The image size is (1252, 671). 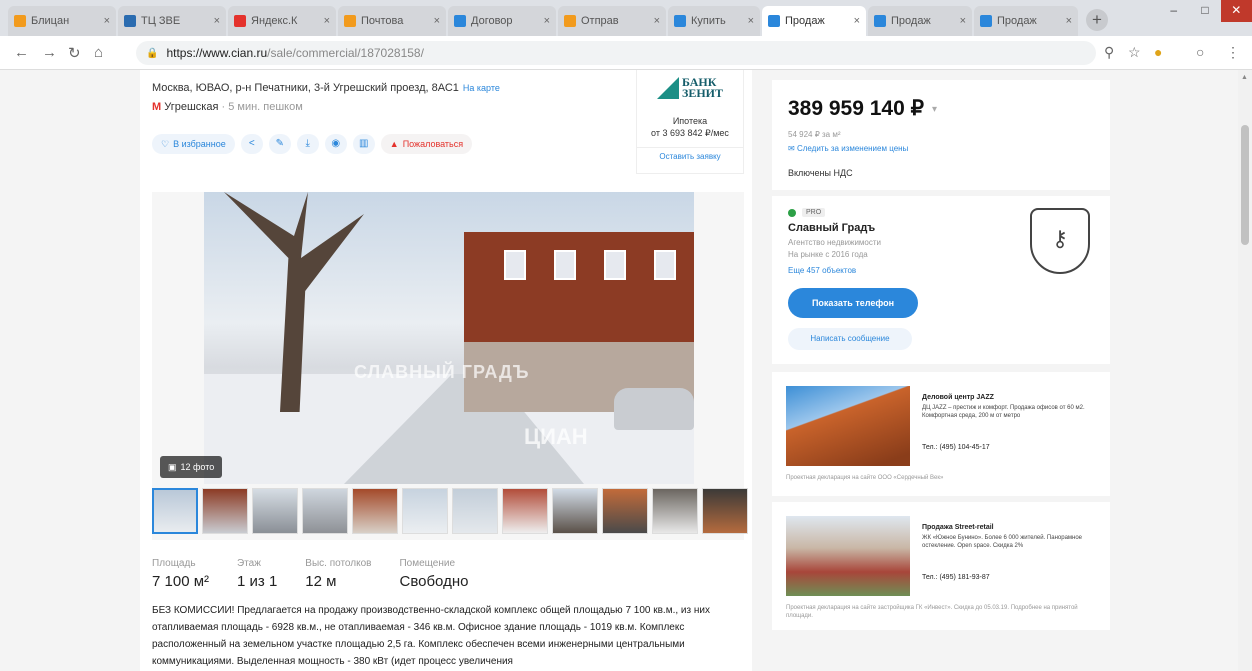 What do you see at coordinates (181, 581) in the screenshot?
I see `param-value: 7 100 м²` at bounding box center [181, 581].